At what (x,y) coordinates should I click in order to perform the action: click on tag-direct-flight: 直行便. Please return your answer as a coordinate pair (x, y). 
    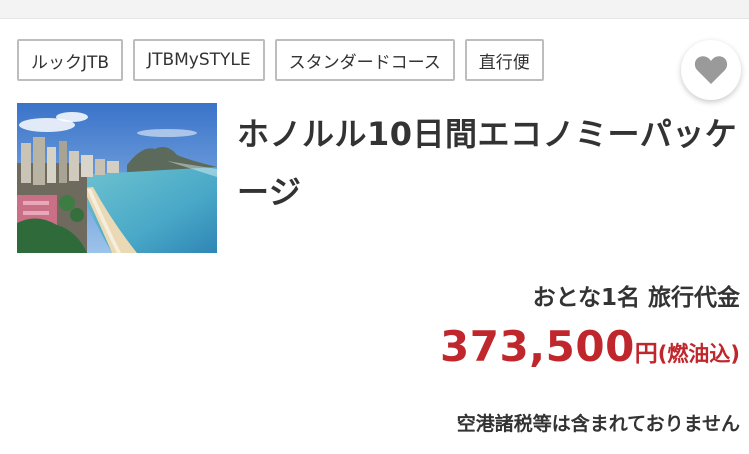
    Looking at the image, I should click on (504, 60).